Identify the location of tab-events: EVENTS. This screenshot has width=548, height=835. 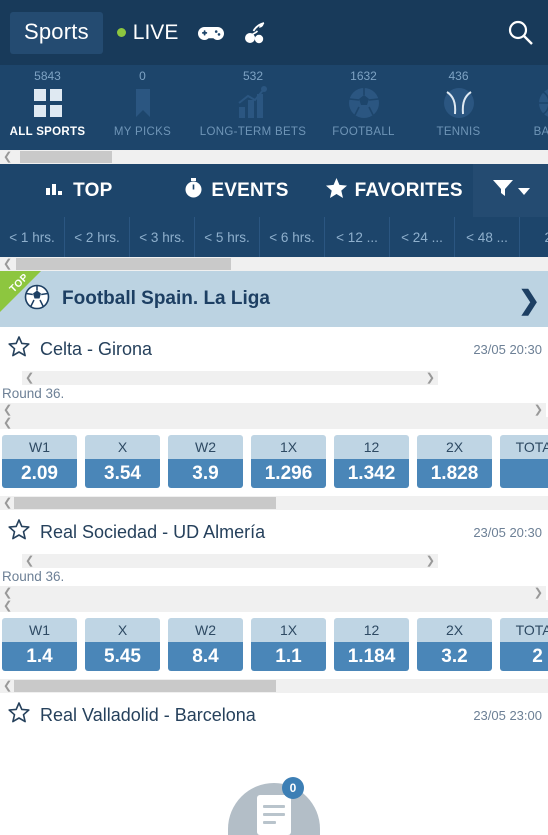
(237, 190).